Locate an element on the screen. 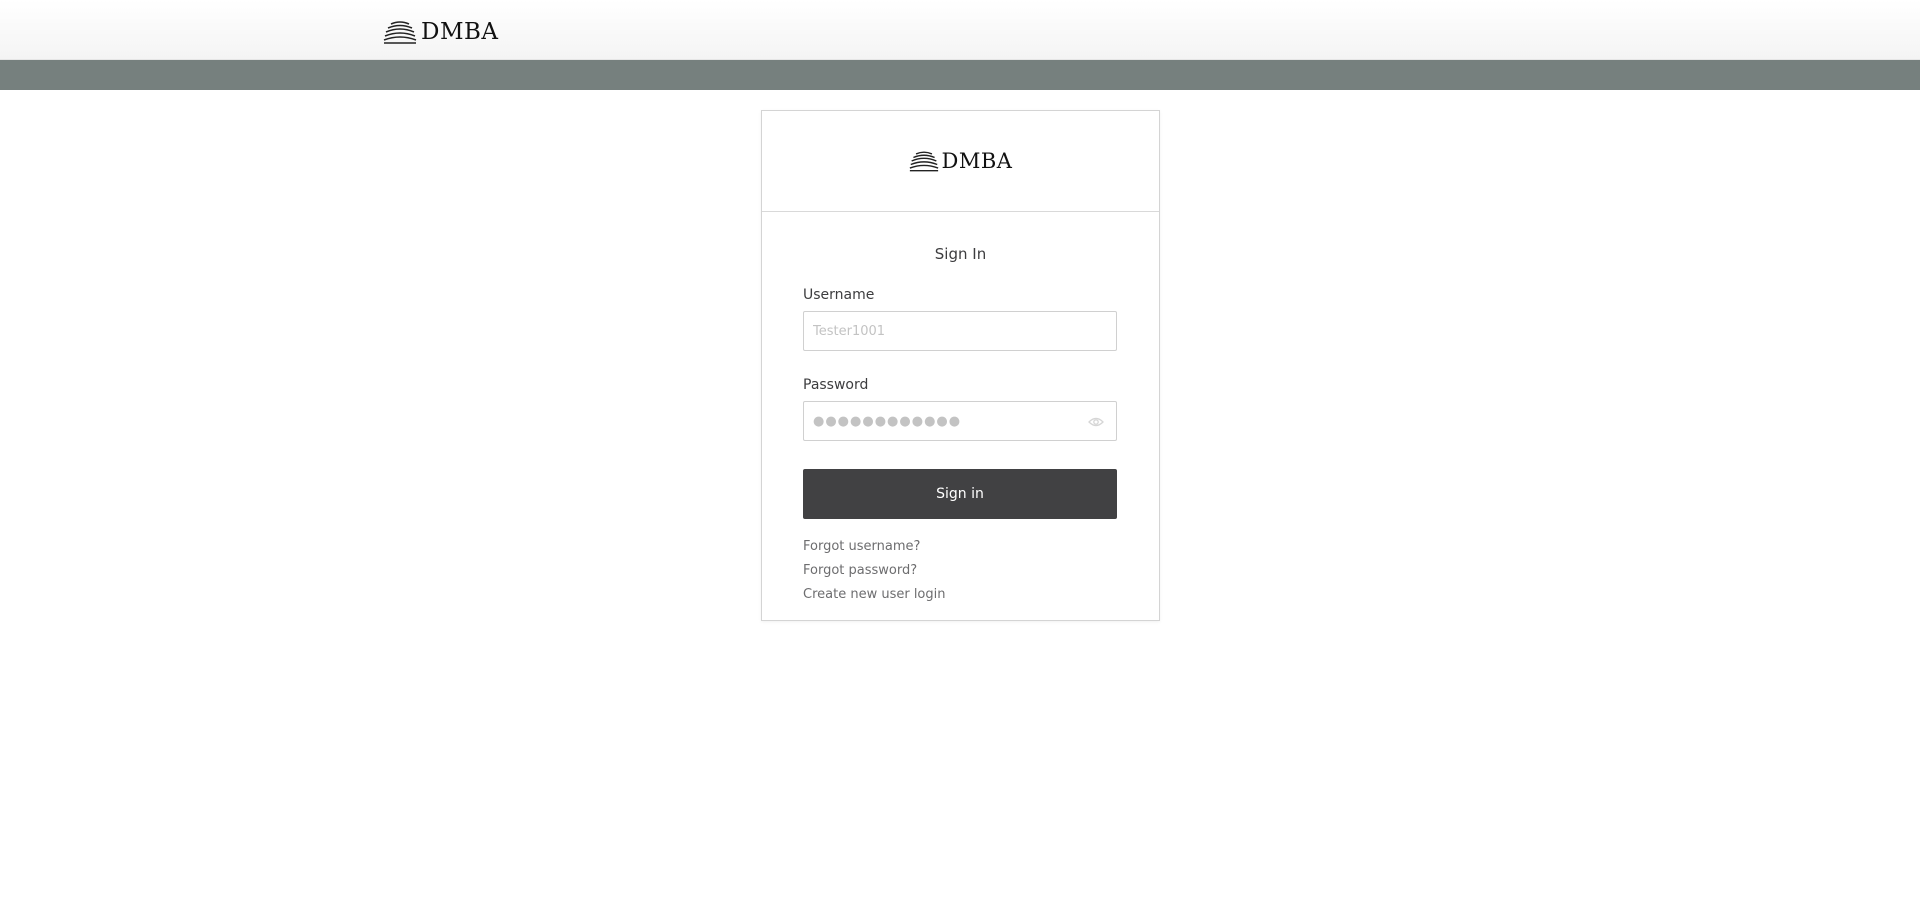  header-stripe is located at coordinates (960, 75).